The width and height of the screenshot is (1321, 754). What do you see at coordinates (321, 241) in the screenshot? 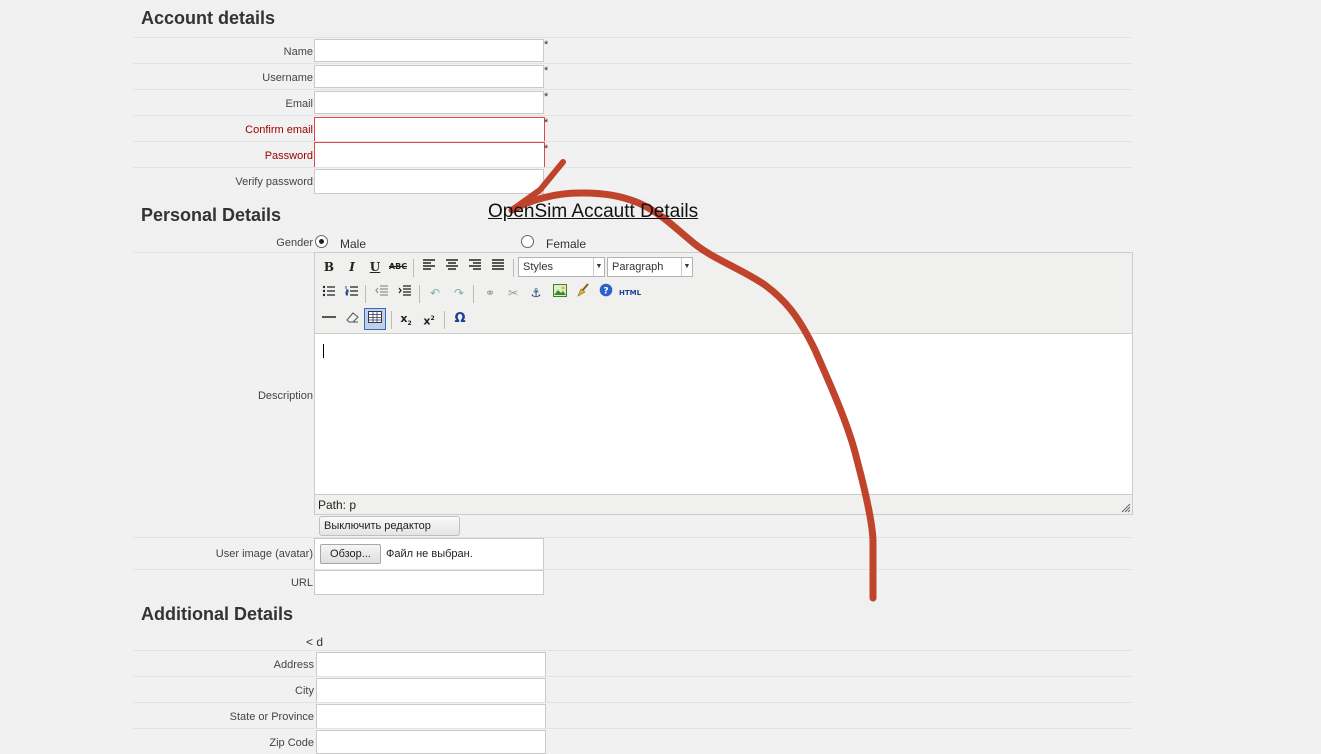
I see `gender-male-radio` at bounding box center [321, 241].